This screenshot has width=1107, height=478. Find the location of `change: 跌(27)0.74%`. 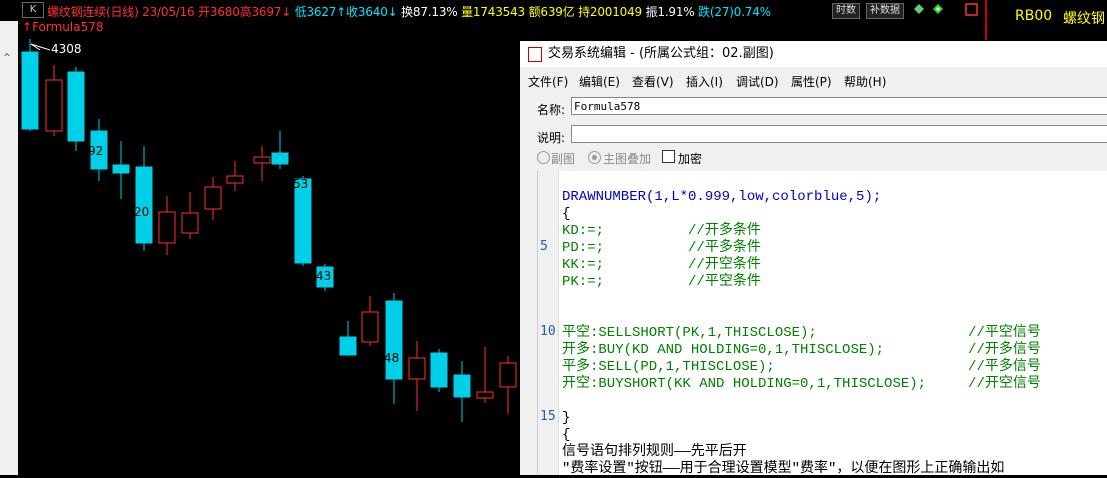

change: 跌(27)0.74% is located at coordinates (734, 12).